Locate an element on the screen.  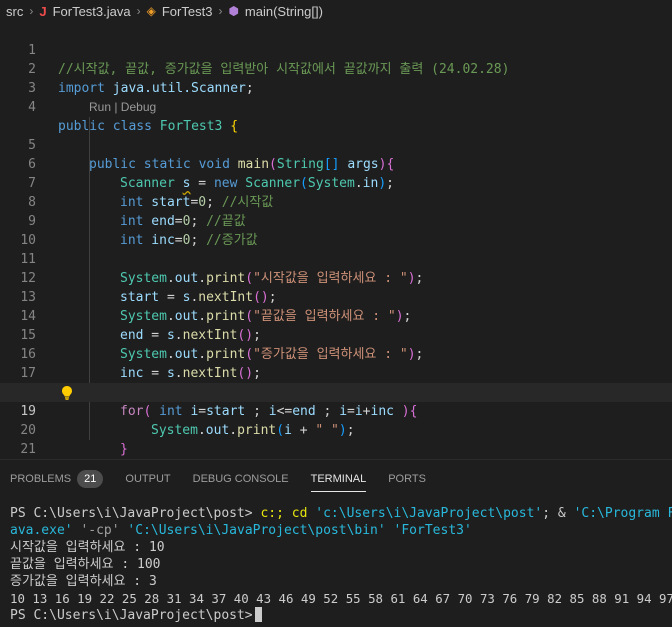
code-line: 20 } is located at coordinates (336, 429).